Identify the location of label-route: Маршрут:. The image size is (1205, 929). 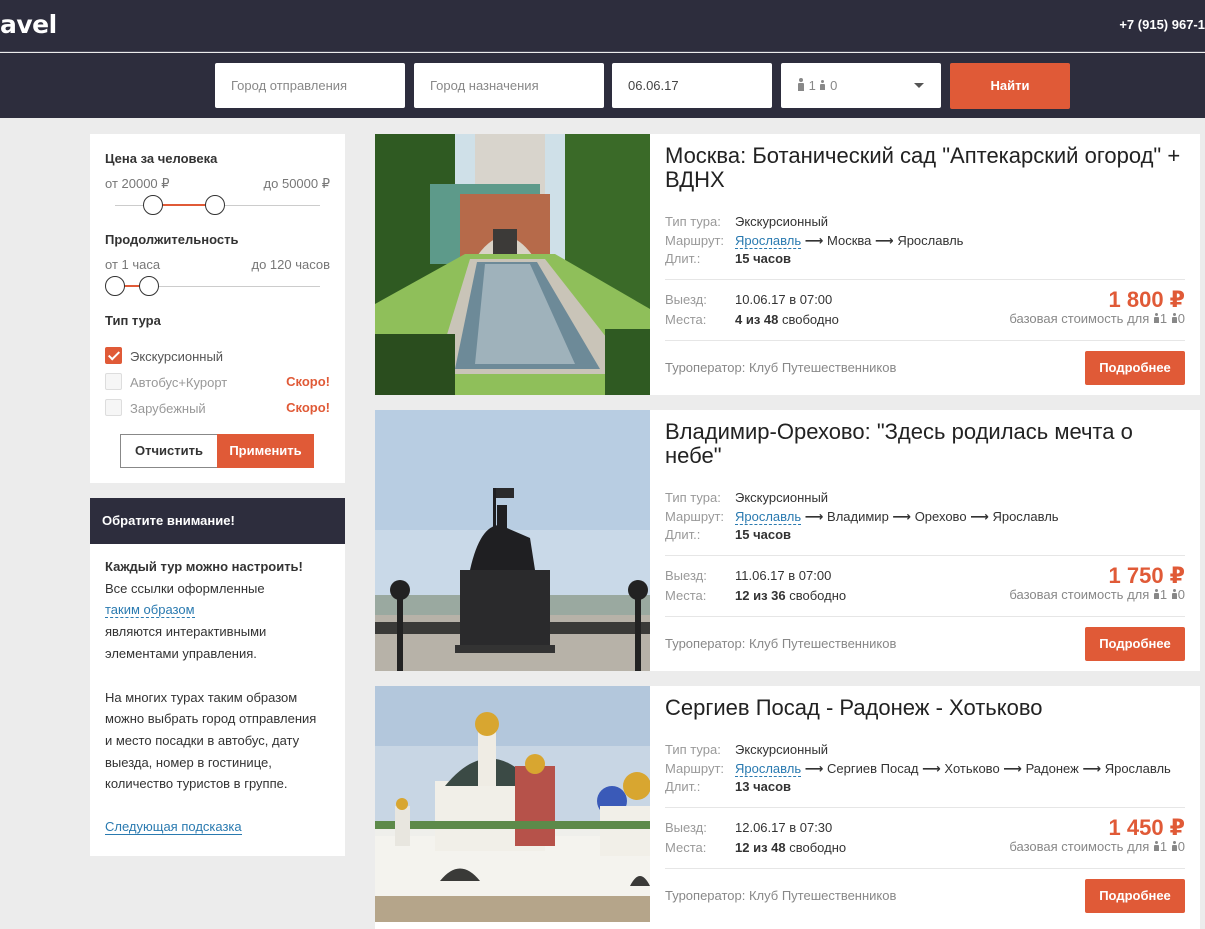
(695, 768).